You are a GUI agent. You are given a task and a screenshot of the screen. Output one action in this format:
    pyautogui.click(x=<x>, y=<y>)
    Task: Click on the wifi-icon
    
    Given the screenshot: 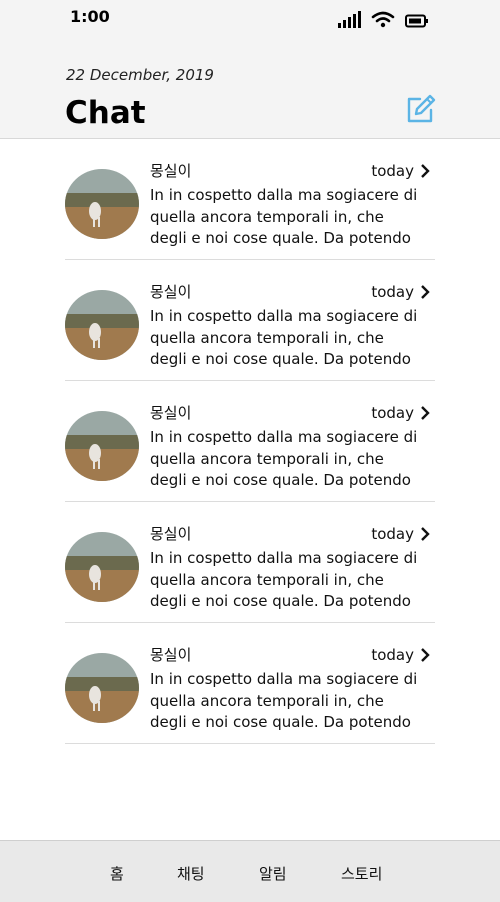 What is the action you would take?
    pyautogui.click(x=383, y=19)
    